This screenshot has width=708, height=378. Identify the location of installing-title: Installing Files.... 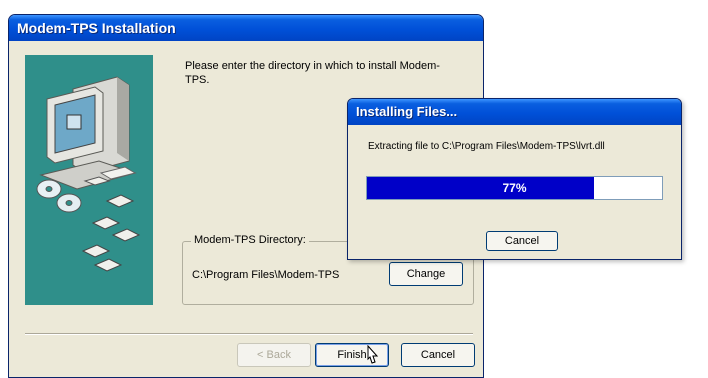
(407, 111).